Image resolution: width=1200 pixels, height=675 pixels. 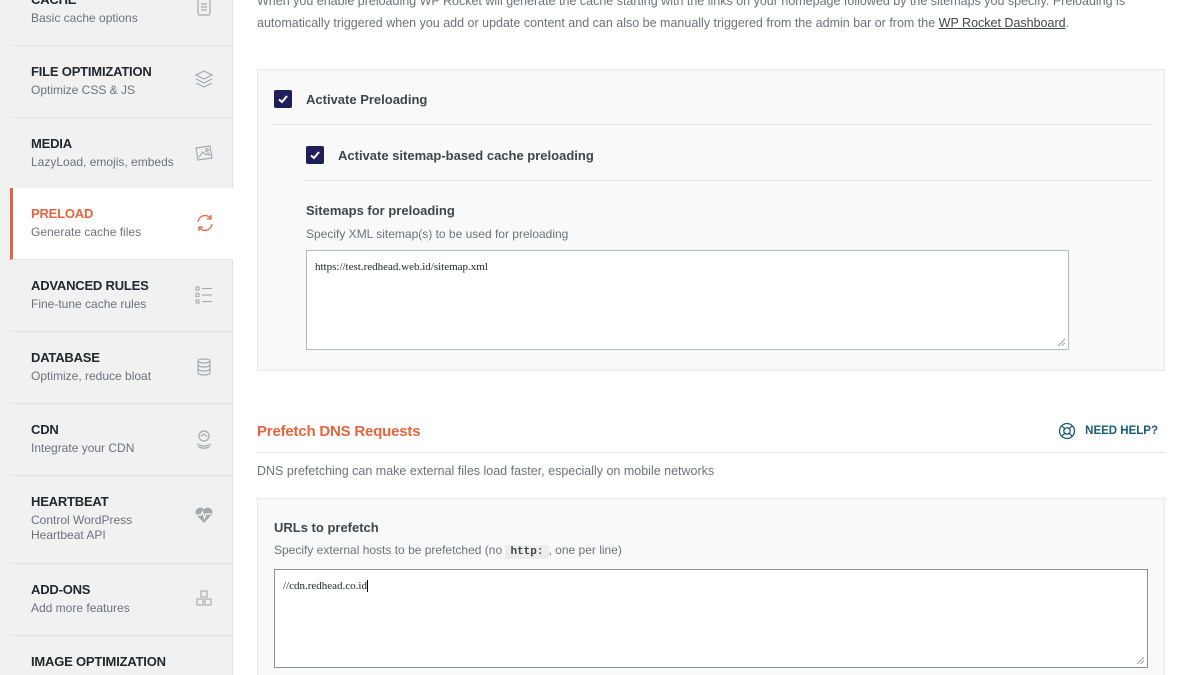 I want to click on sidebar-item-preload: PRELOAD Generate cache files, so click(x=122, y=224).